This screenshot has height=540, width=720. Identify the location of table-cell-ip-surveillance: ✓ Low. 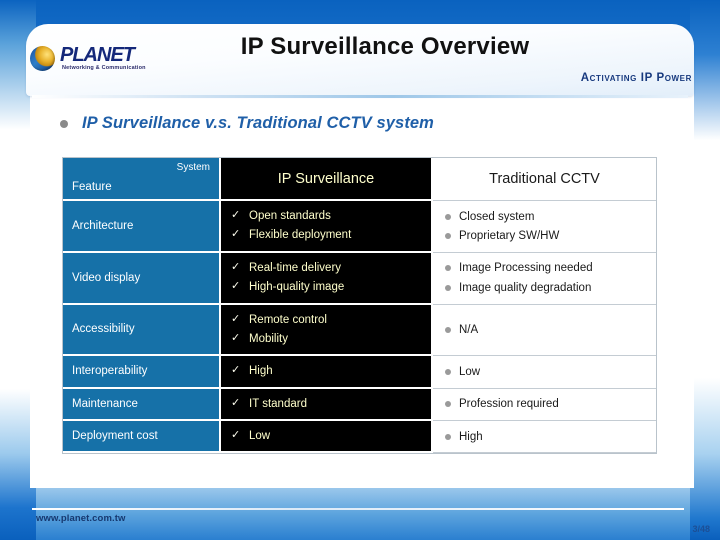
(327, 437).